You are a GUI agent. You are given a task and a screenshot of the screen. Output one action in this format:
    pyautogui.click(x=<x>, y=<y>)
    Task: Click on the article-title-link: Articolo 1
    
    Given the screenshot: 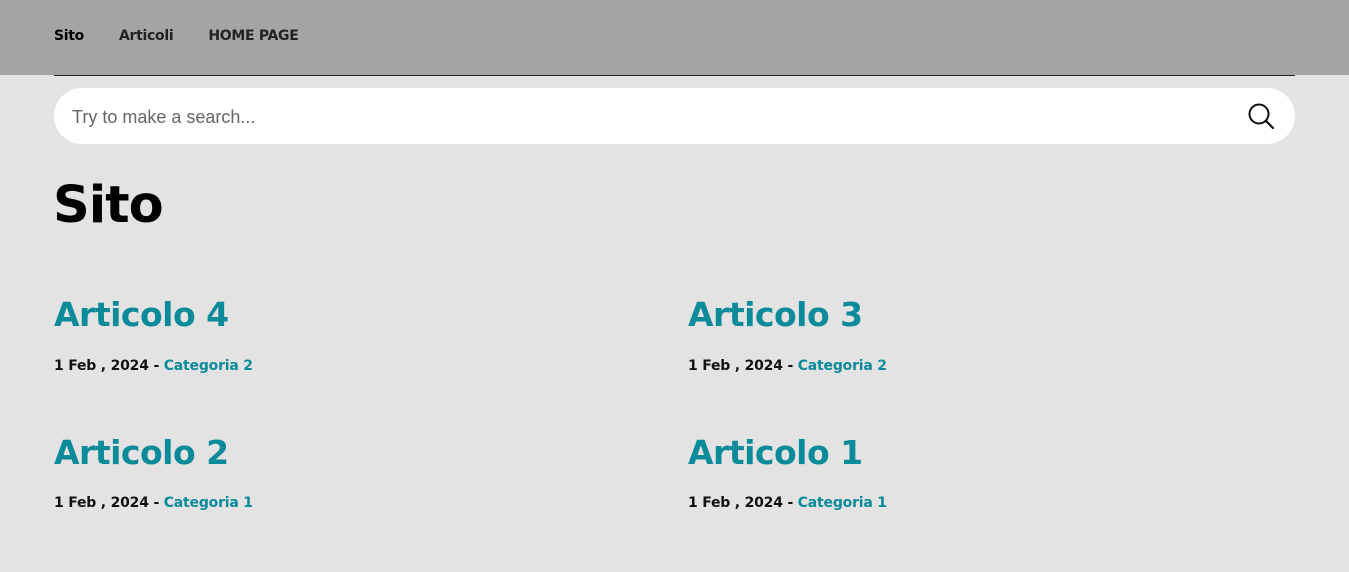 What is the action you would take?
    pyautogui.click(x=775, y=452)
    